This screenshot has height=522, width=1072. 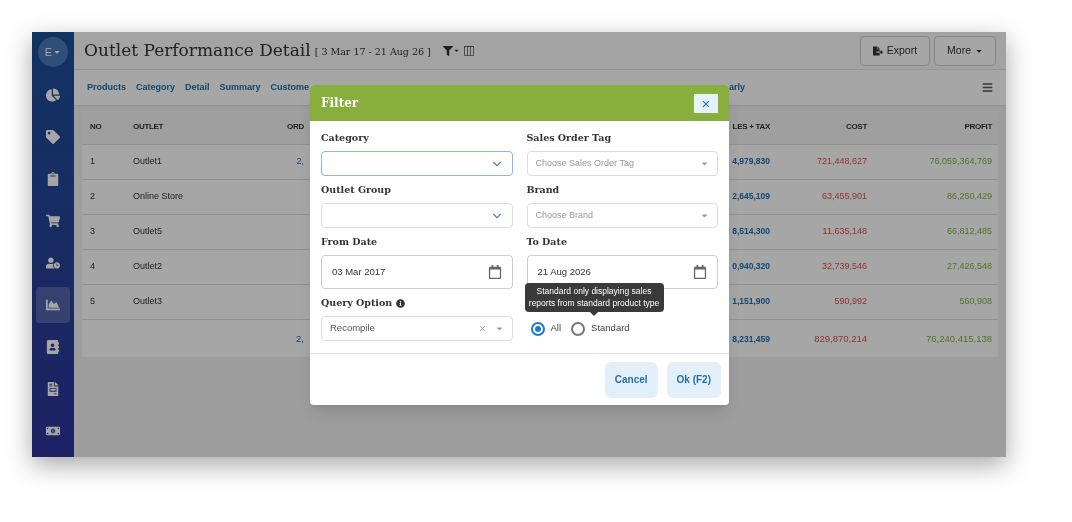 What do you see at coordinates (92, 196) in the screenshot?
I see `table-cell: 2` at bounding box center [92, 196].